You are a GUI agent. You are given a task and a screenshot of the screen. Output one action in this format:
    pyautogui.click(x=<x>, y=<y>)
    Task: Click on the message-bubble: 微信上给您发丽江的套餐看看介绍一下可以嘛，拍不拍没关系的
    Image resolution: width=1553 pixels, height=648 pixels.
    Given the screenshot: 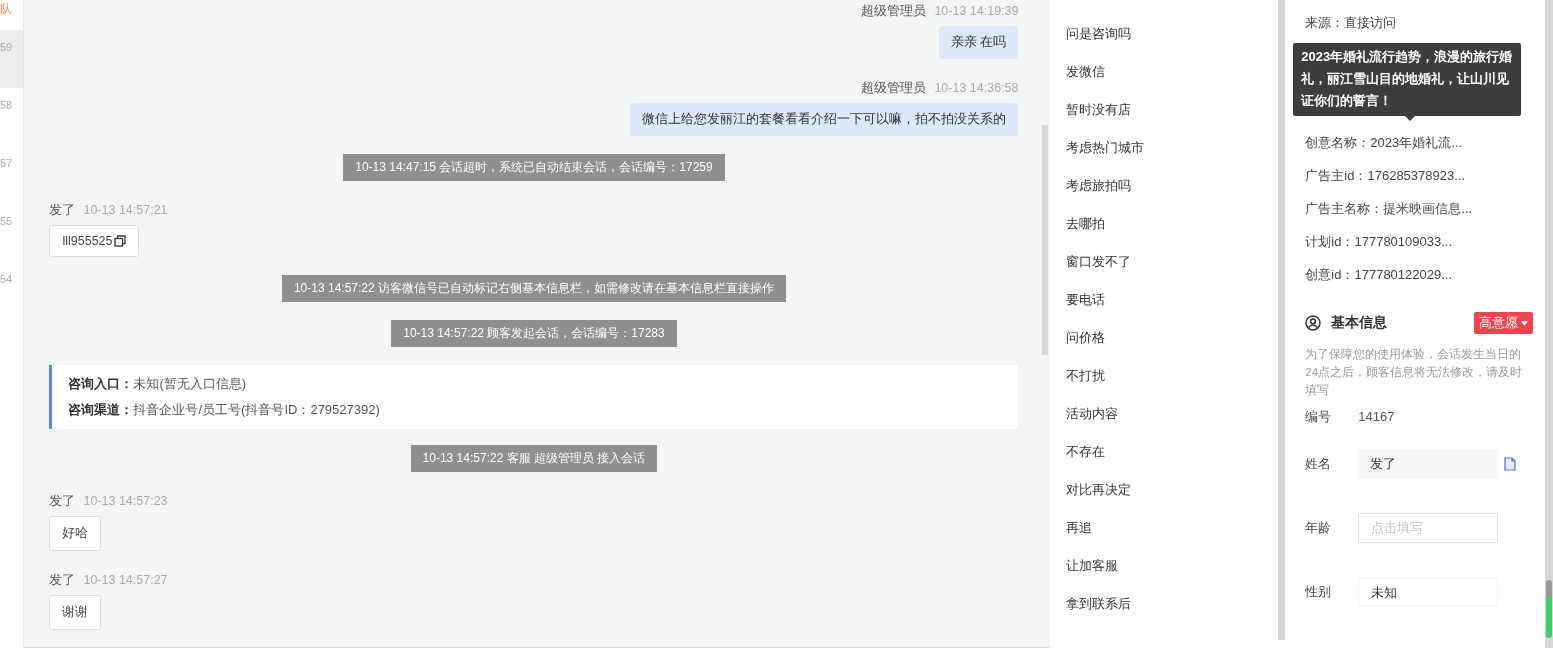 What is the action you would take?
    pyautogui.click(x=824, y=119)
    